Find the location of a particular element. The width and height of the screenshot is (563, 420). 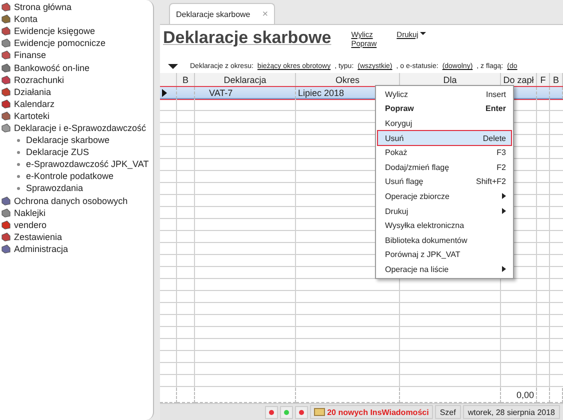

menu-item: Porównaj z JPK_VAT is located at coordinates (444, 255).